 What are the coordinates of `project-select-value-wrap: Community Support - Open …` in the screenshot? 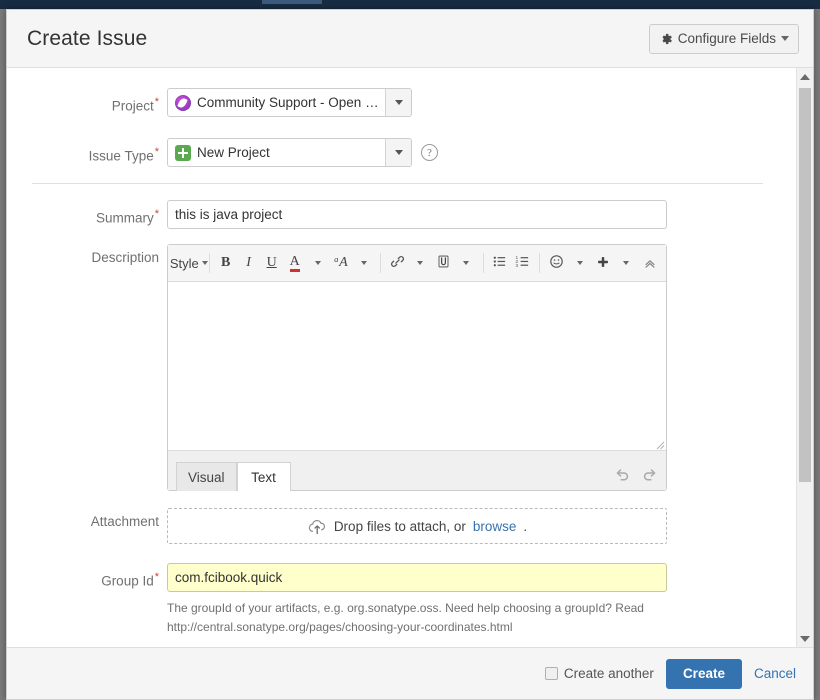 It's located at (276, 102).